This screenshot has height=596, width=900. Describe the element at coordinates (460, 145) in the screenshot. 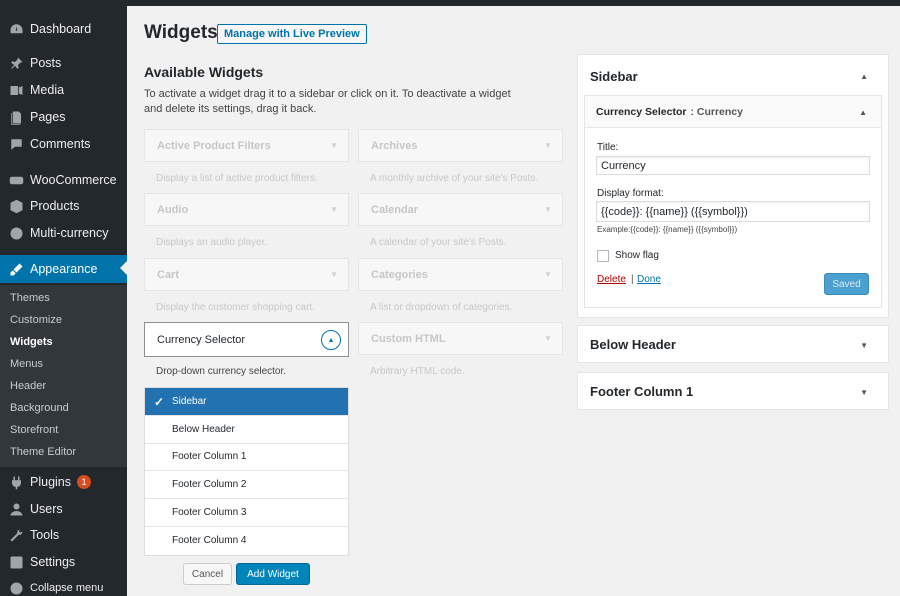

I see `widget-archives: Archives ▼` at that location.